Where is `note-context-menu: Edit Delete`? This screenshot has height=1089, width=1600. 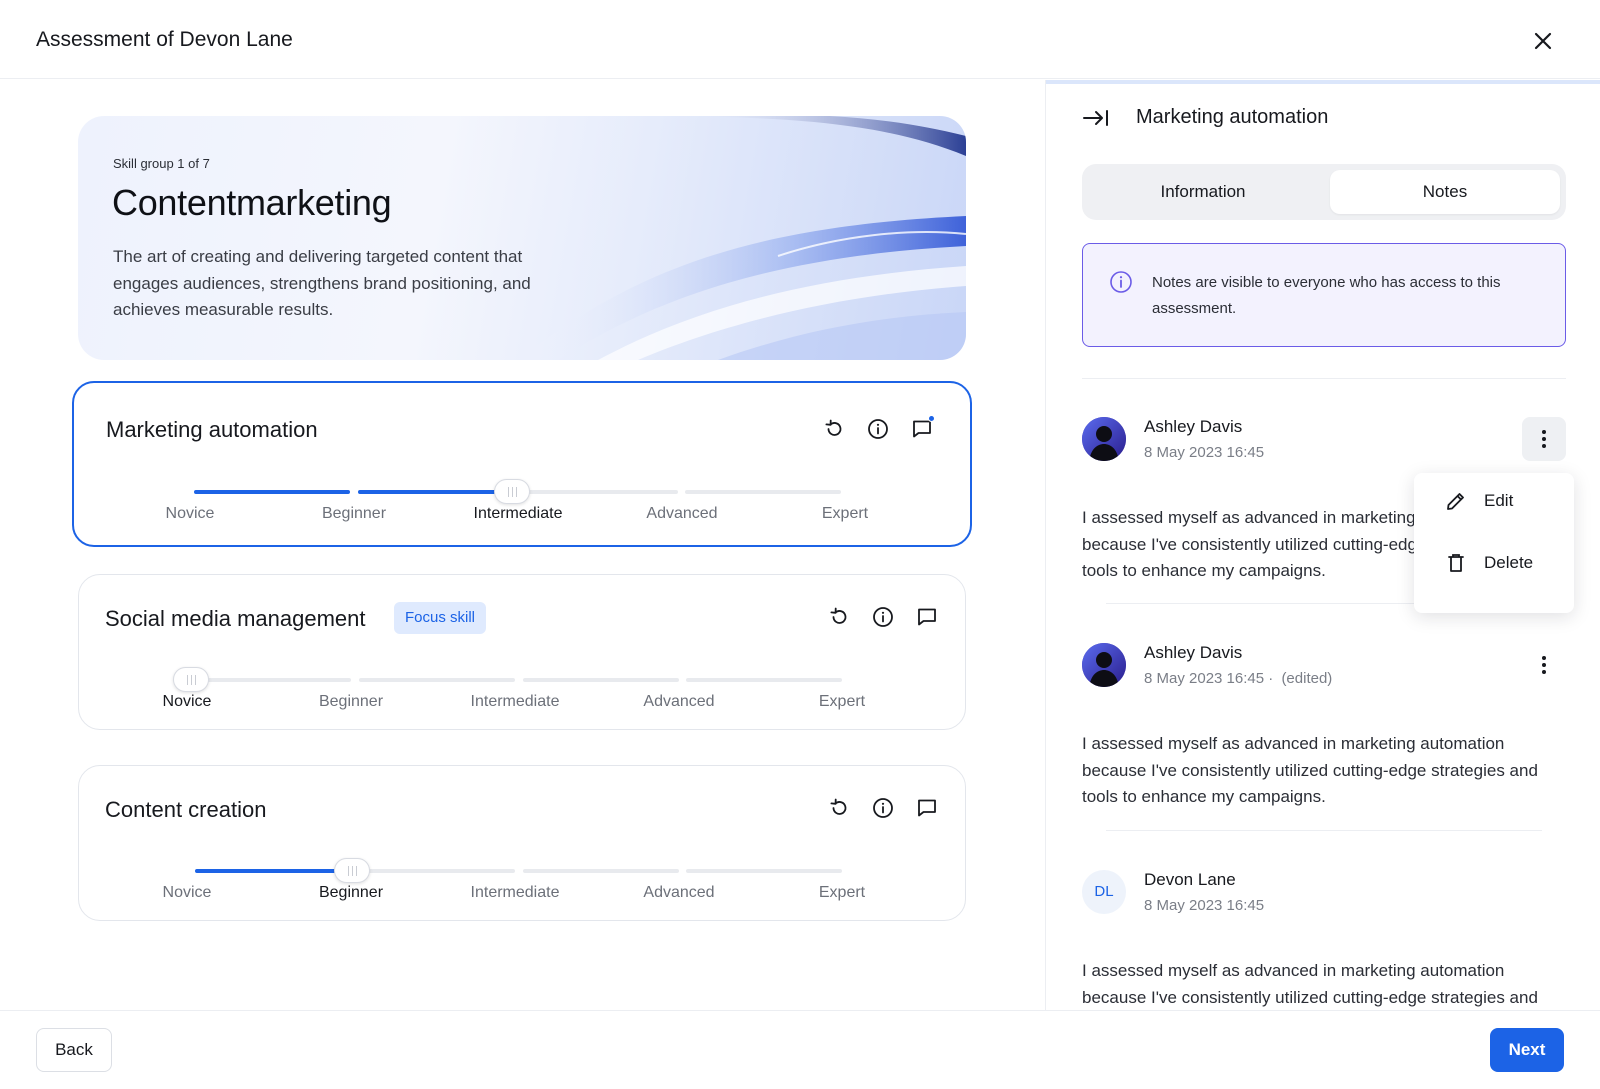 note-context-menu: Edit Delete is located at coordinates (1494, 543).